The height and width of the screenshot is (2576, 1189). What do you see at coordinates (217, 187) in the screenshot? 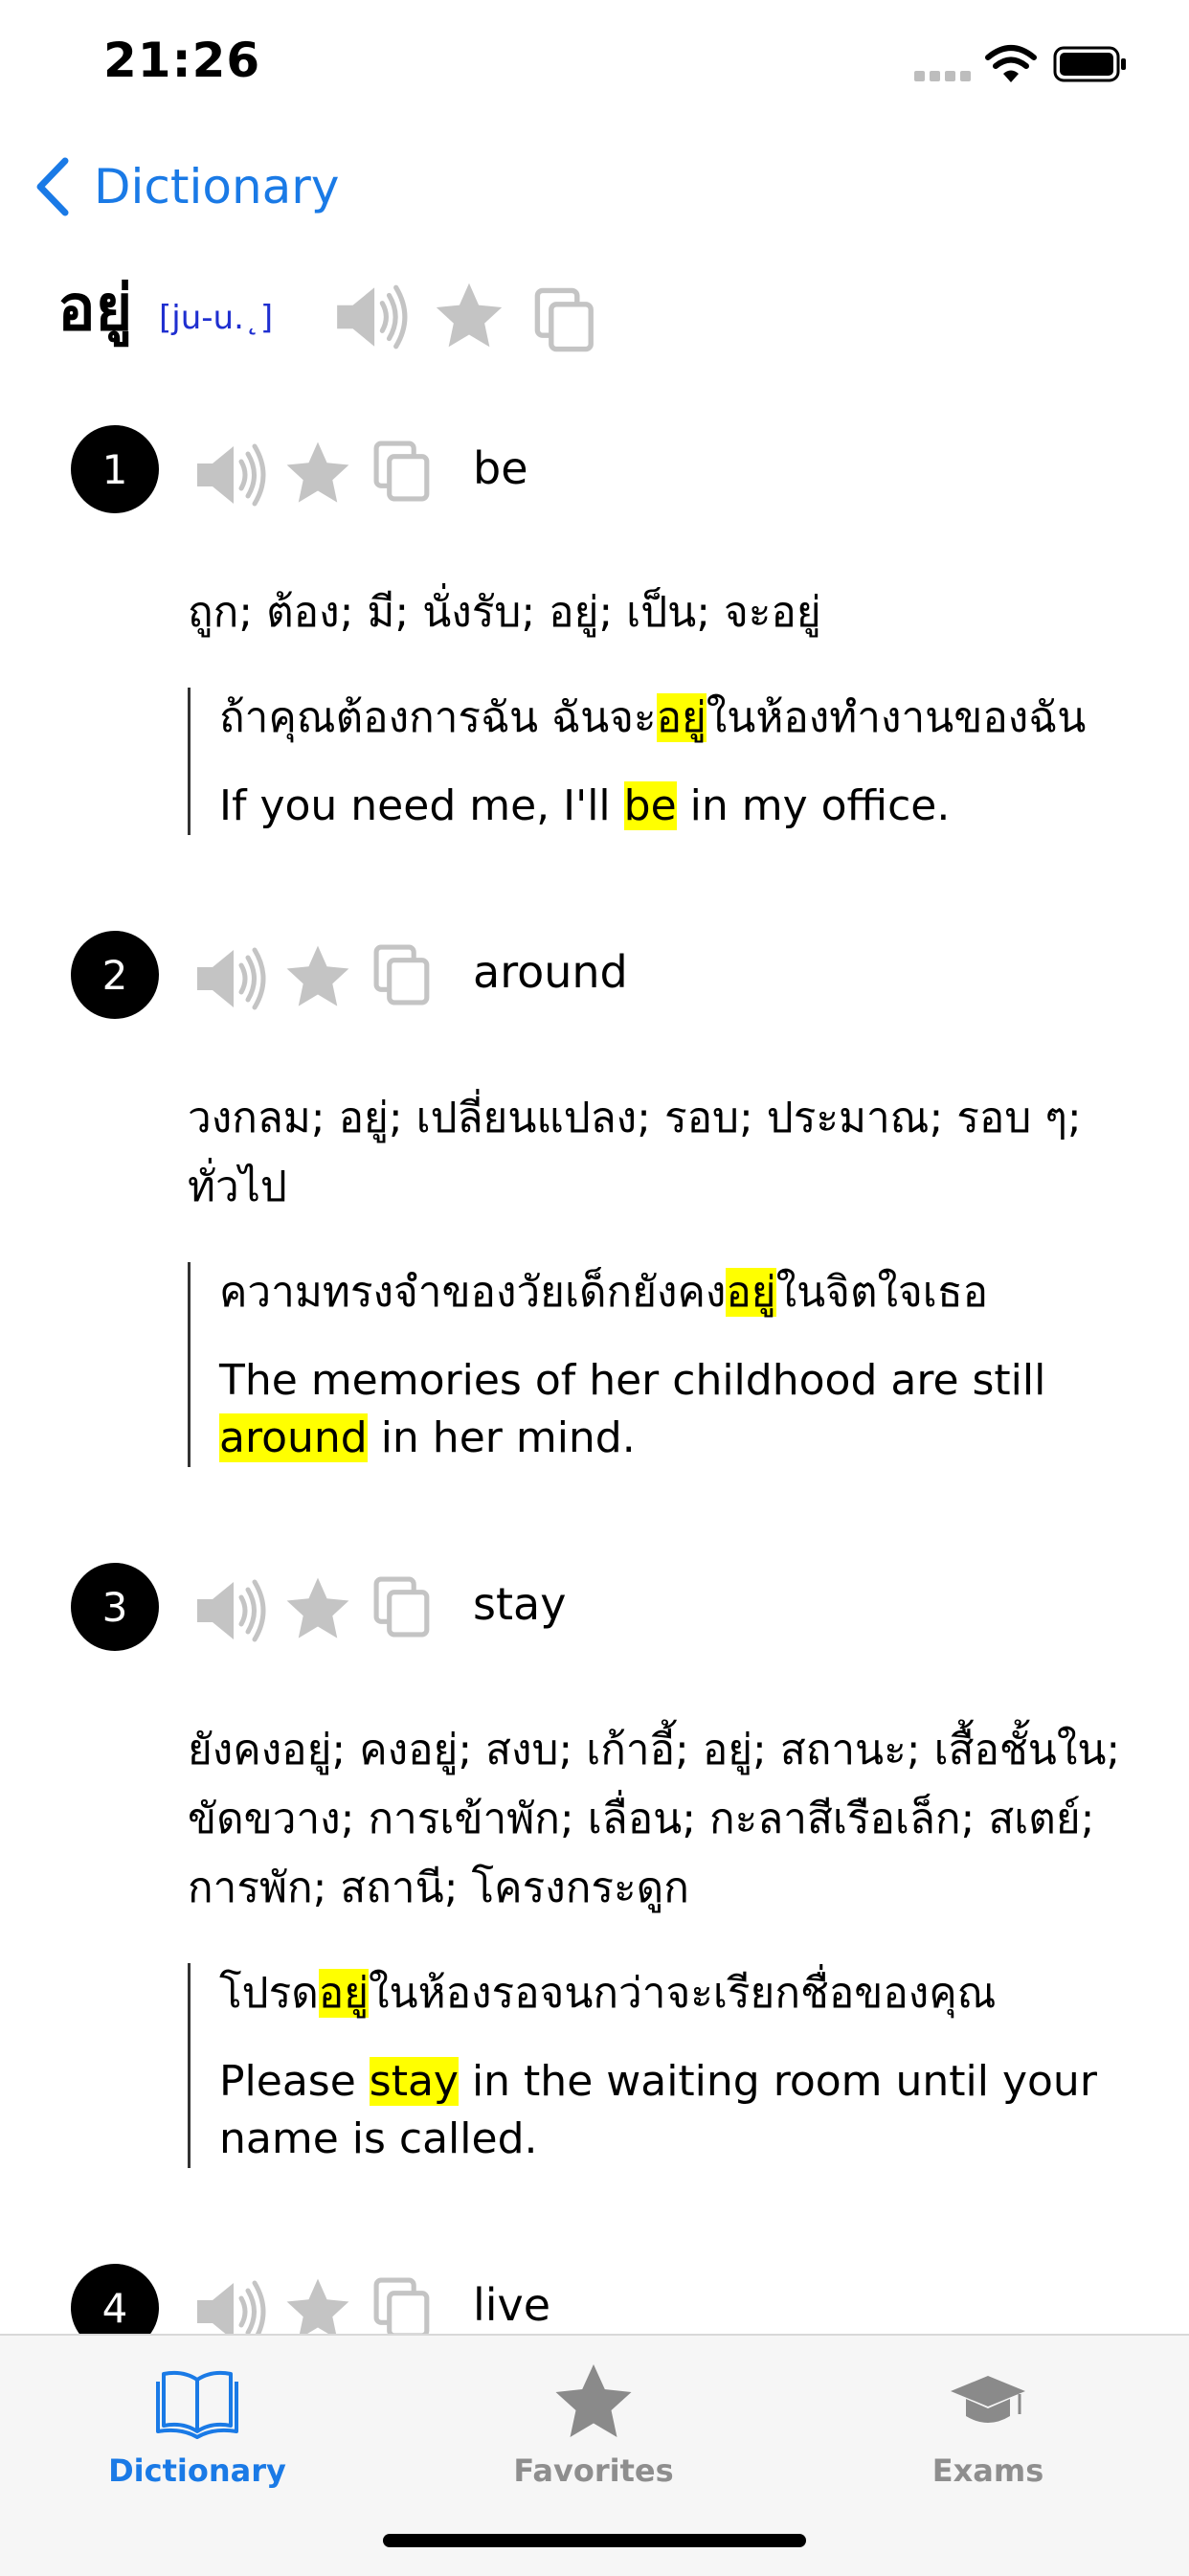
I see `back-label: Dictionary` at bounding box center [217, 187].